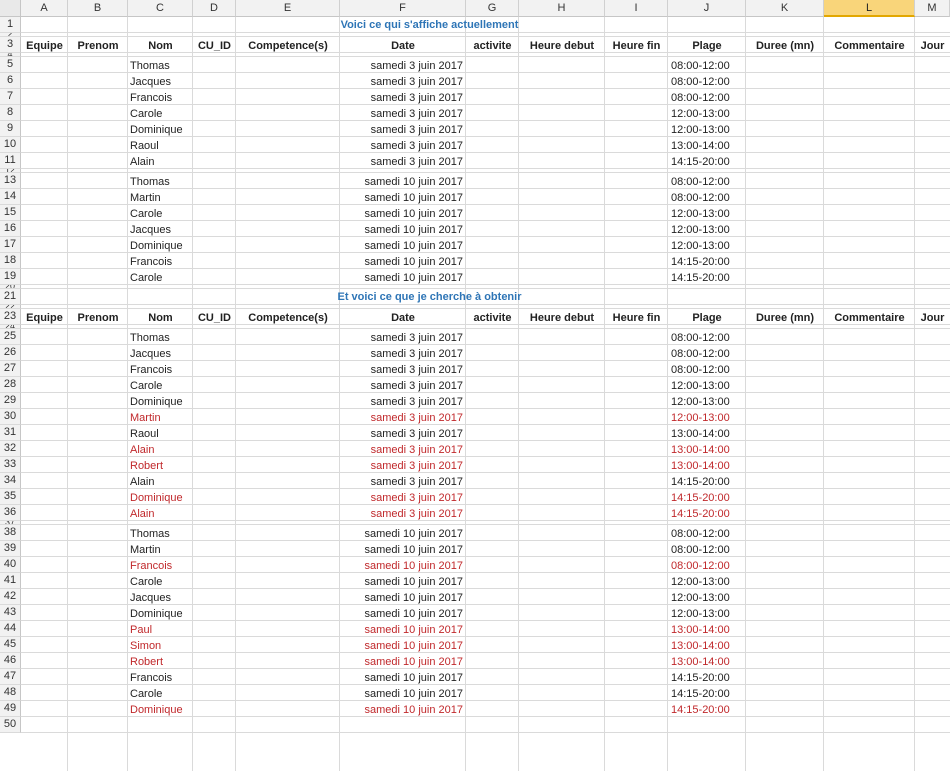 This screenshot has height=771, width=950. I want to click on column-title-activite: activite, so click(492, 46).